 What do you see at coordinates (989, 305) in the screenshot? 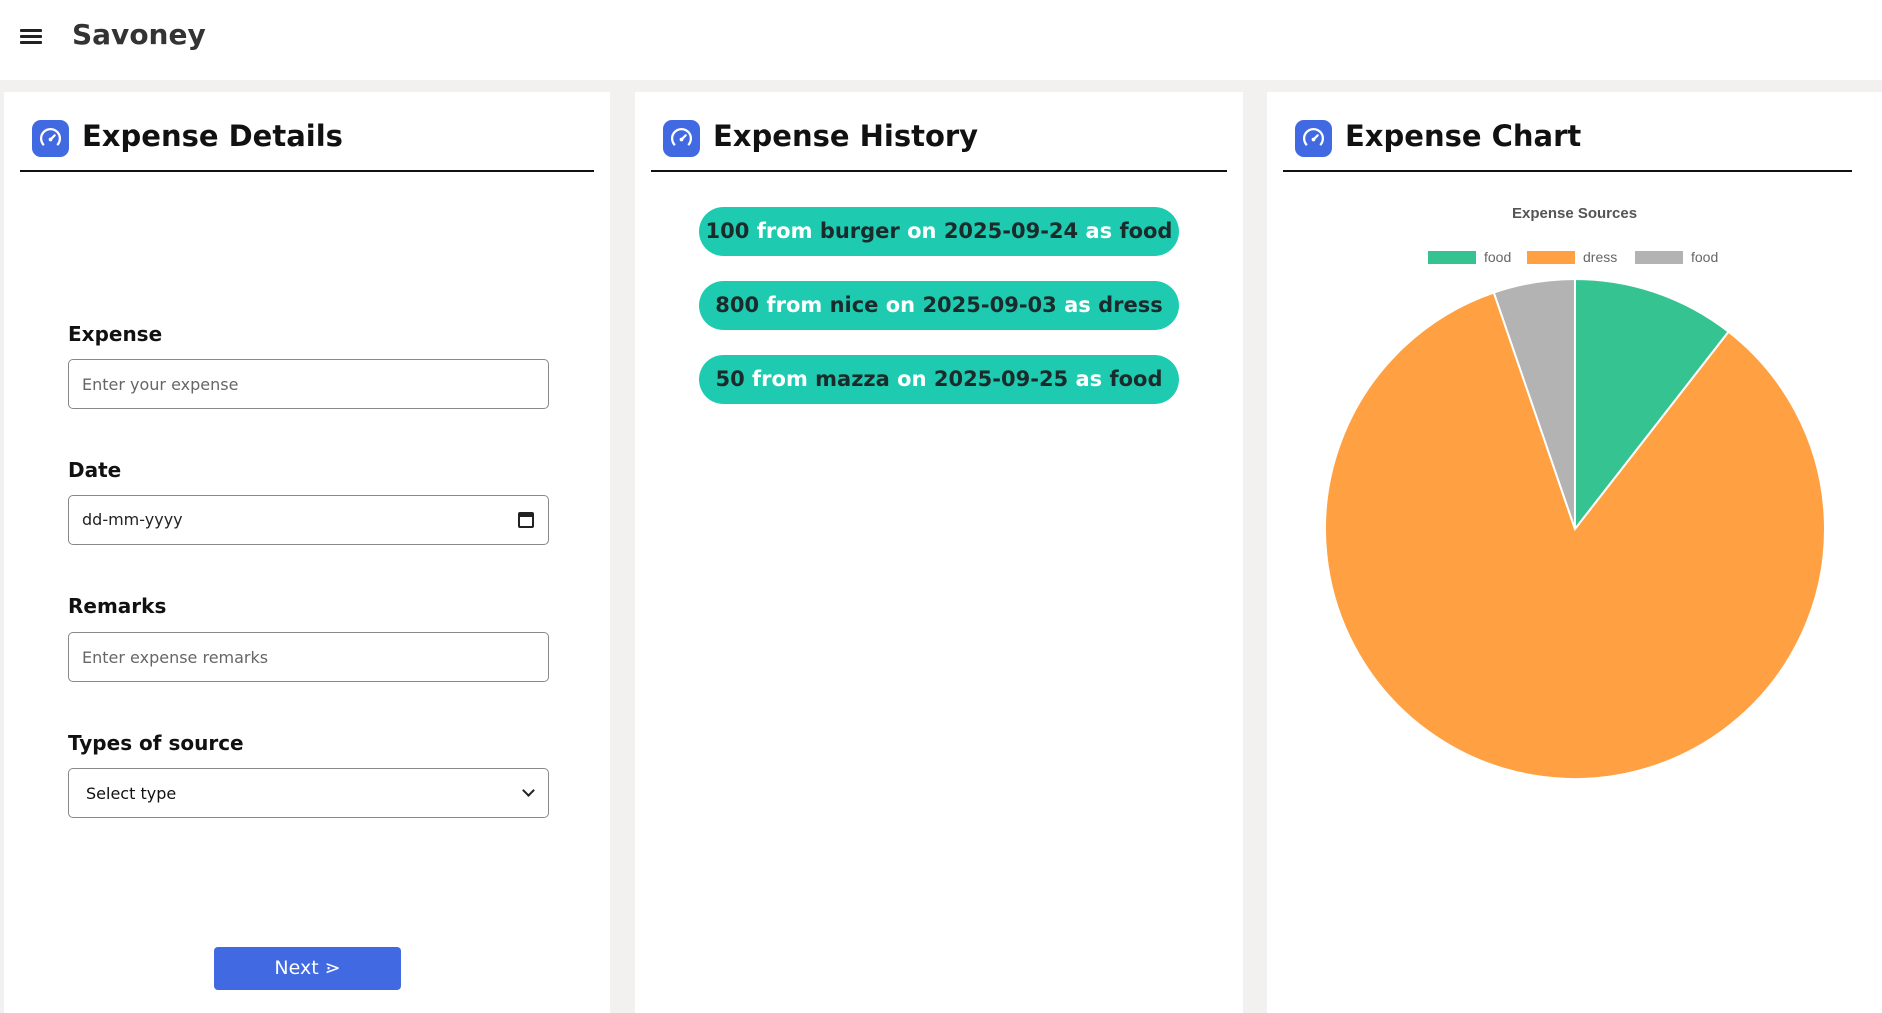
I see `history-date: 2025-09-03` at bounding box center [989, 305].